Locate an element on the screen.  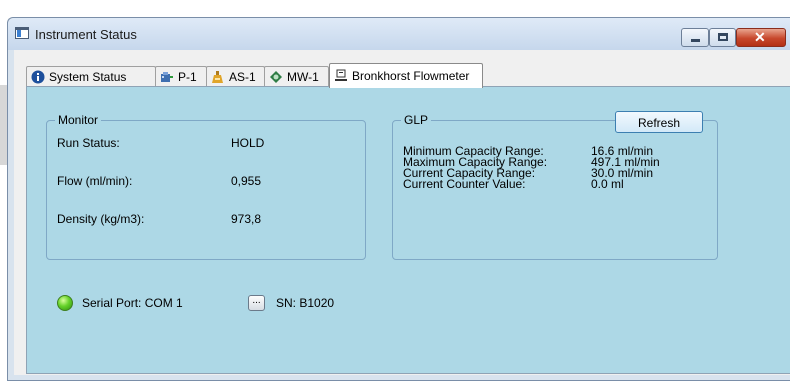
flowmeter-icon is located at coordinates (341, 75).